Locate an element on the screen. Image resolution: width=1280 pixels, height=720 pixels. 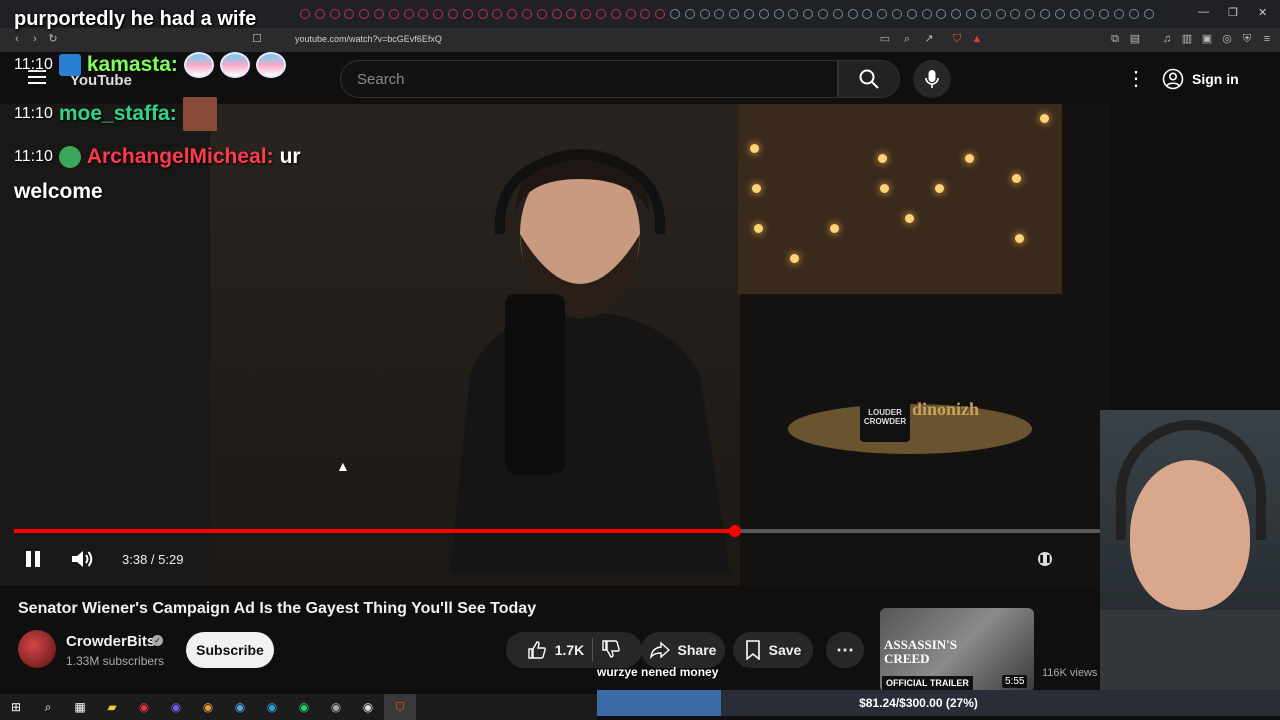
back-icon: ‹ is located at coordinates (17, 39).